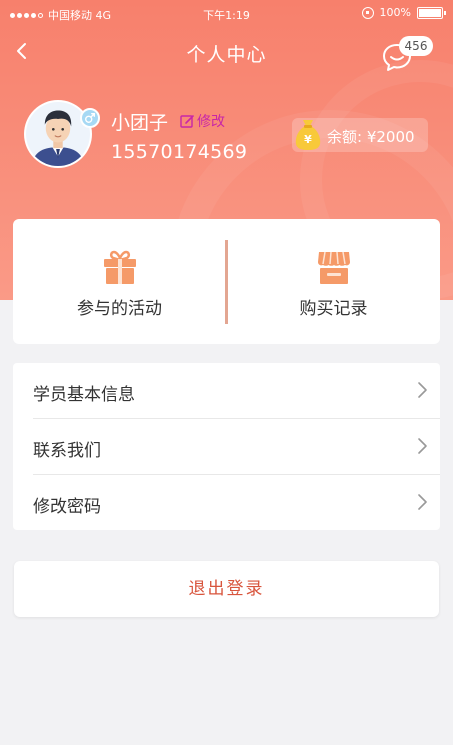 Image resolution: width=453 pixels, height=745 pixels. What do you see at coordinates (226, 589) in the screenshot?
I see `logout-button: 退出登录` at bounding box center [226, 589].